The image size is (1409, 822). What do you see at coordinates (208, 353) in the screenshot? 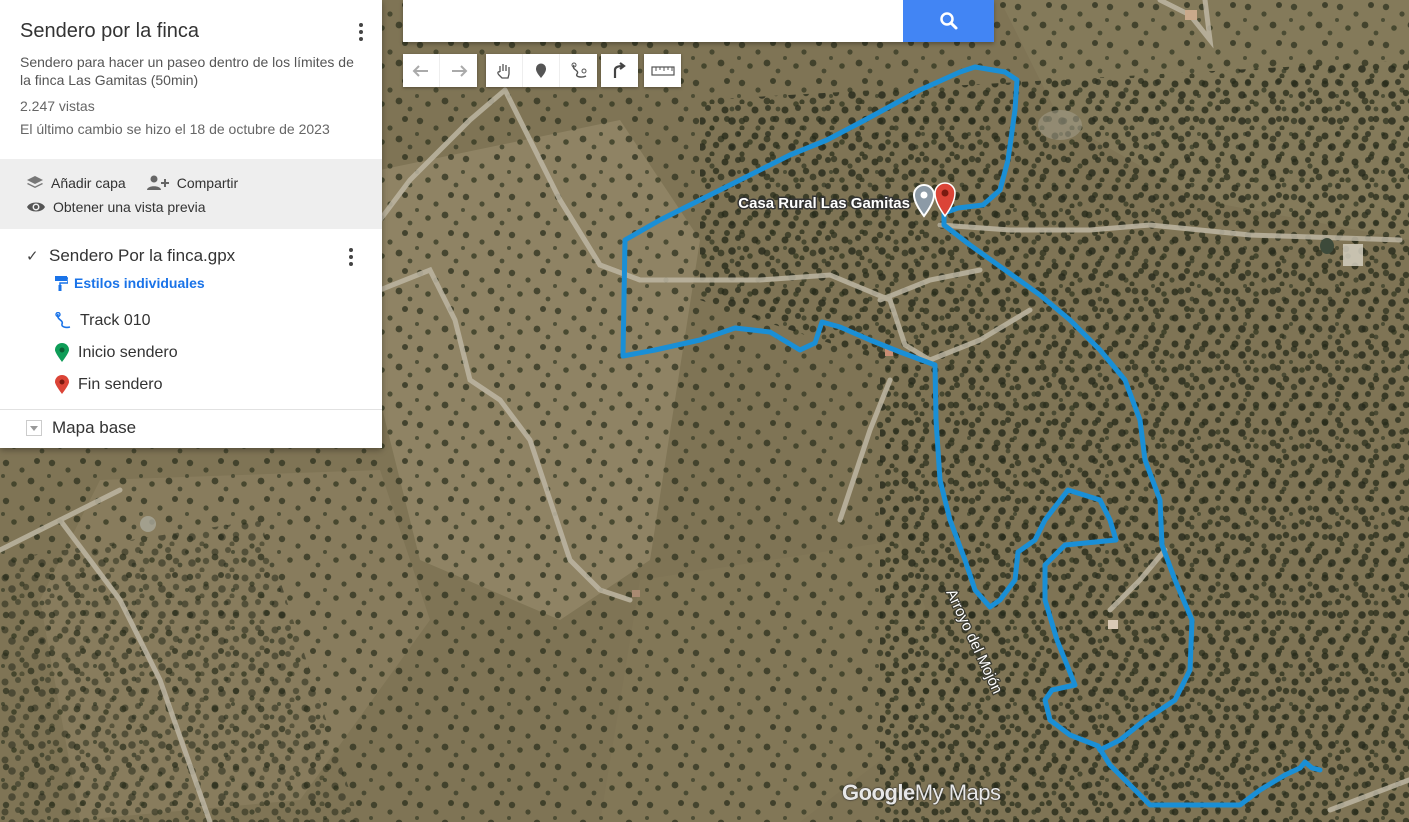
I see `feature-item-start: Inicio sendero` at bounding box center [208, 353].